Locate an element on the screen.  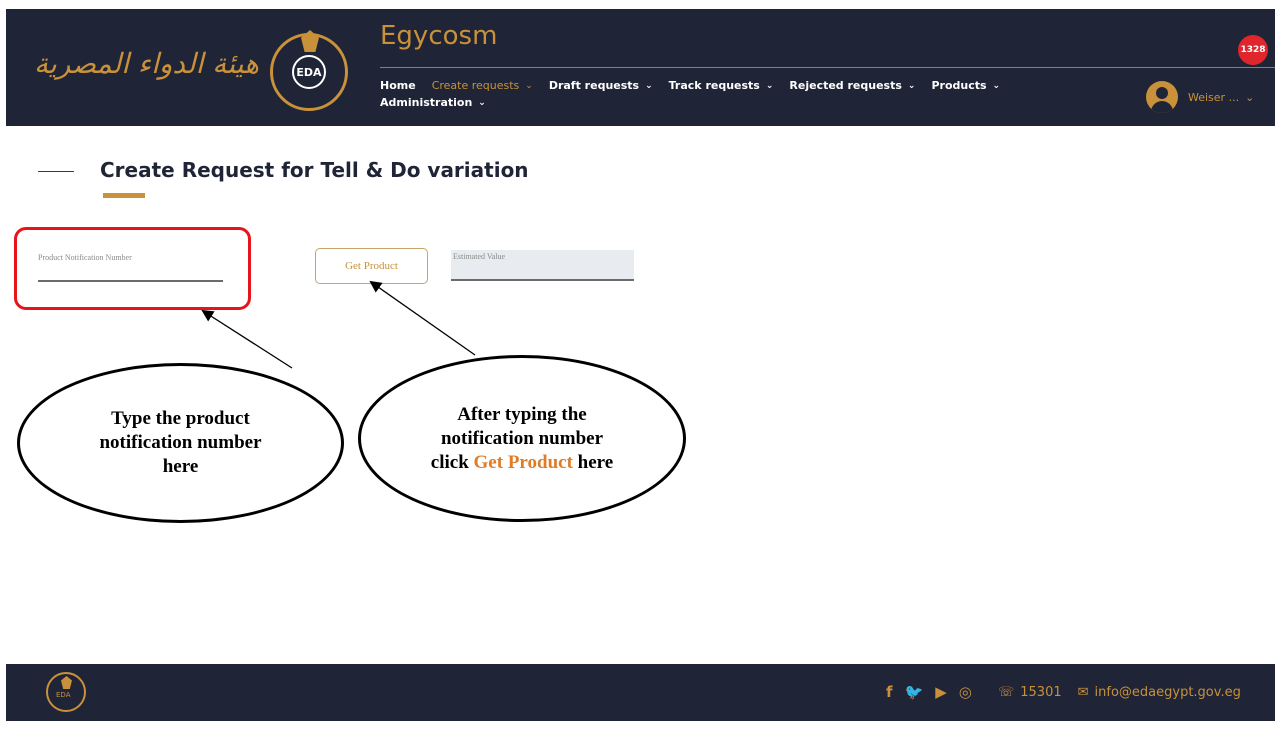
instagram-icon: ◎ is located at coordinates (965, 692).